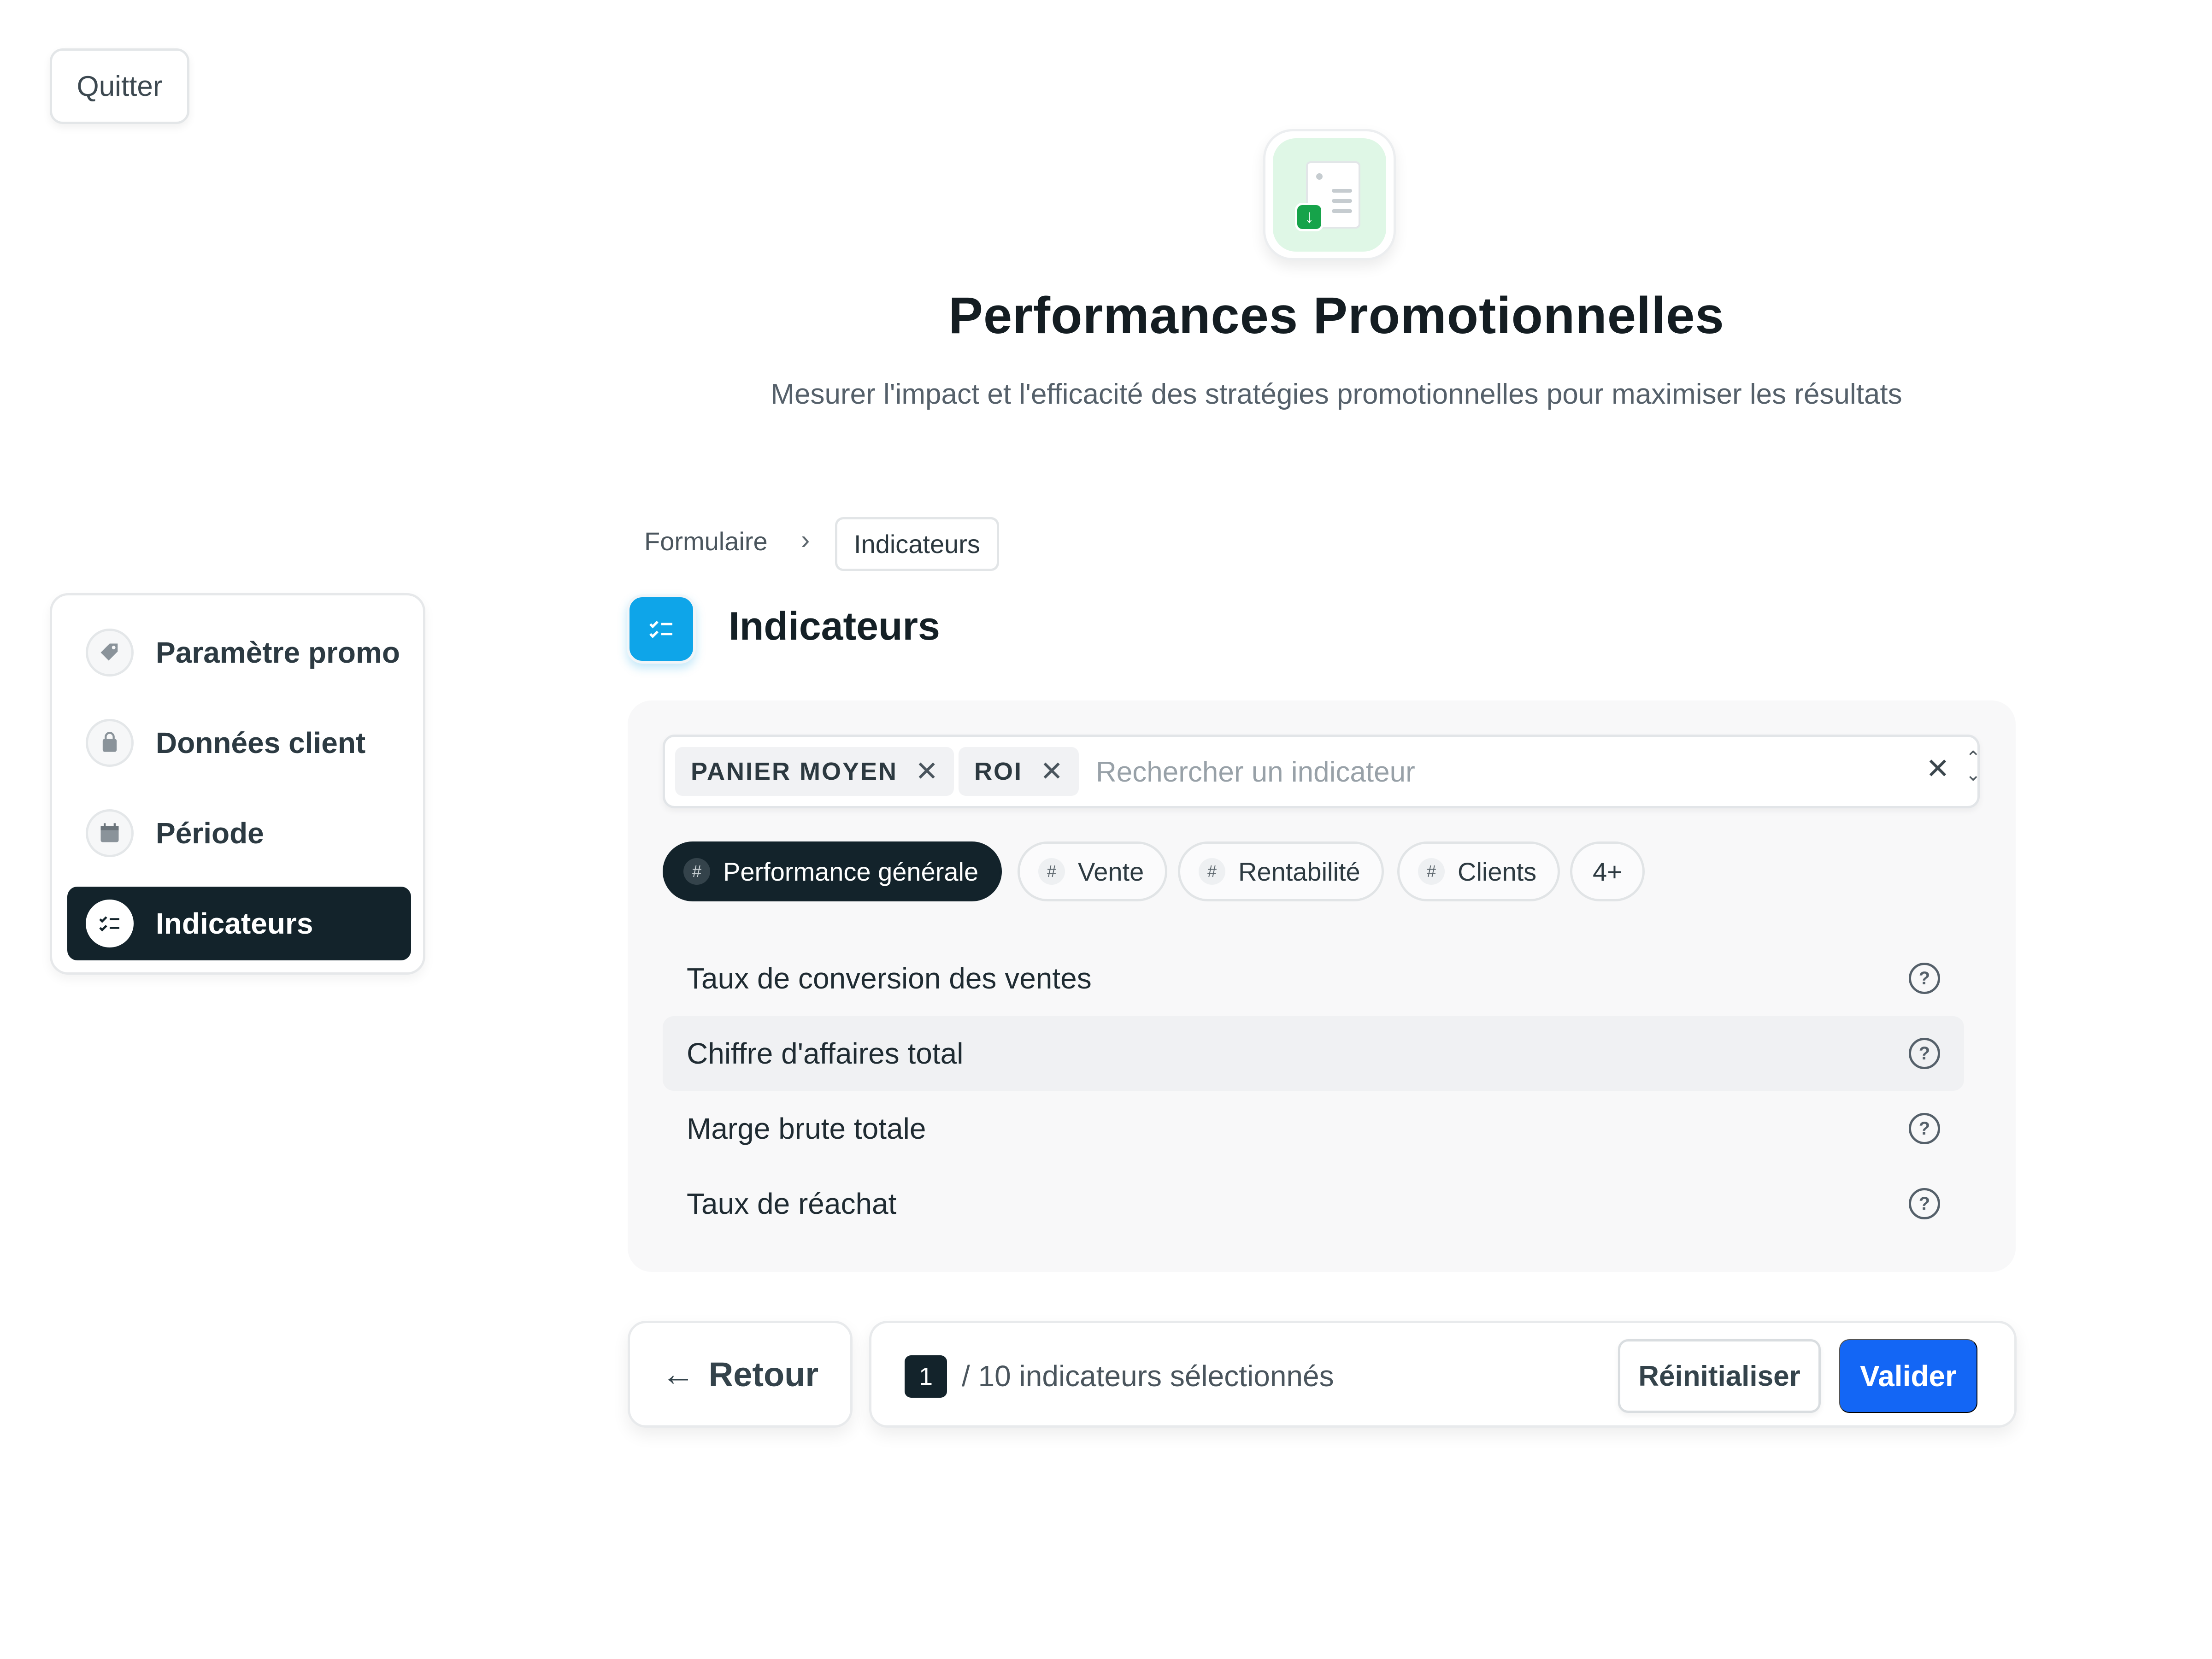 This screenshot has height=1659, width=2212. What do you see at coordinates (1313, 1053) in the screenshot?
I see `indicator-item: Chiffre d'affaires total ?` at bounding box center [1313, 1053].